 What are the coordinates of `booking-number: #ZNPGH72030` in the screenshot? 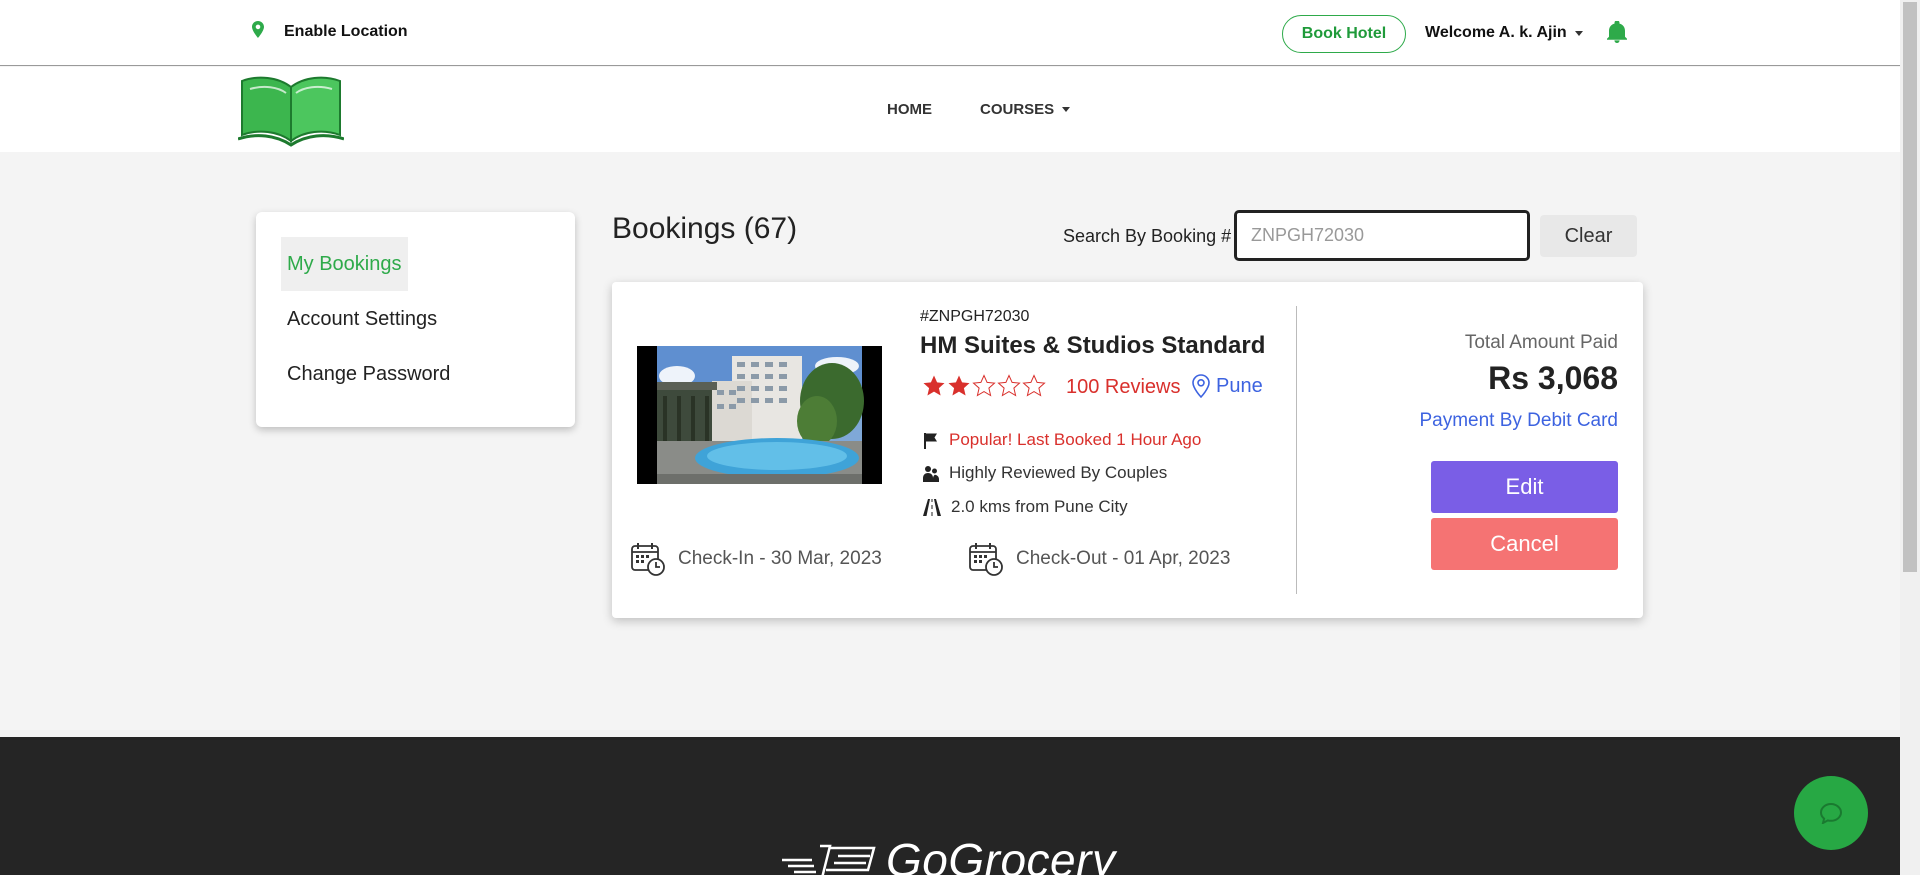 It's located at (975, 316).